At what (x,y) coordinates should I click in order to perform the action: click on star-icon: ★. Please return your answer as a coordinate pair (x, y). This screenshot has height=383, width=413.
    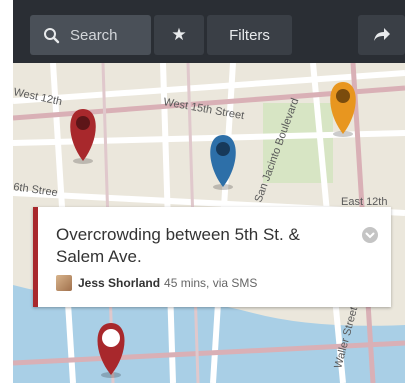
    Looking at the image, I should click on (179, 34).